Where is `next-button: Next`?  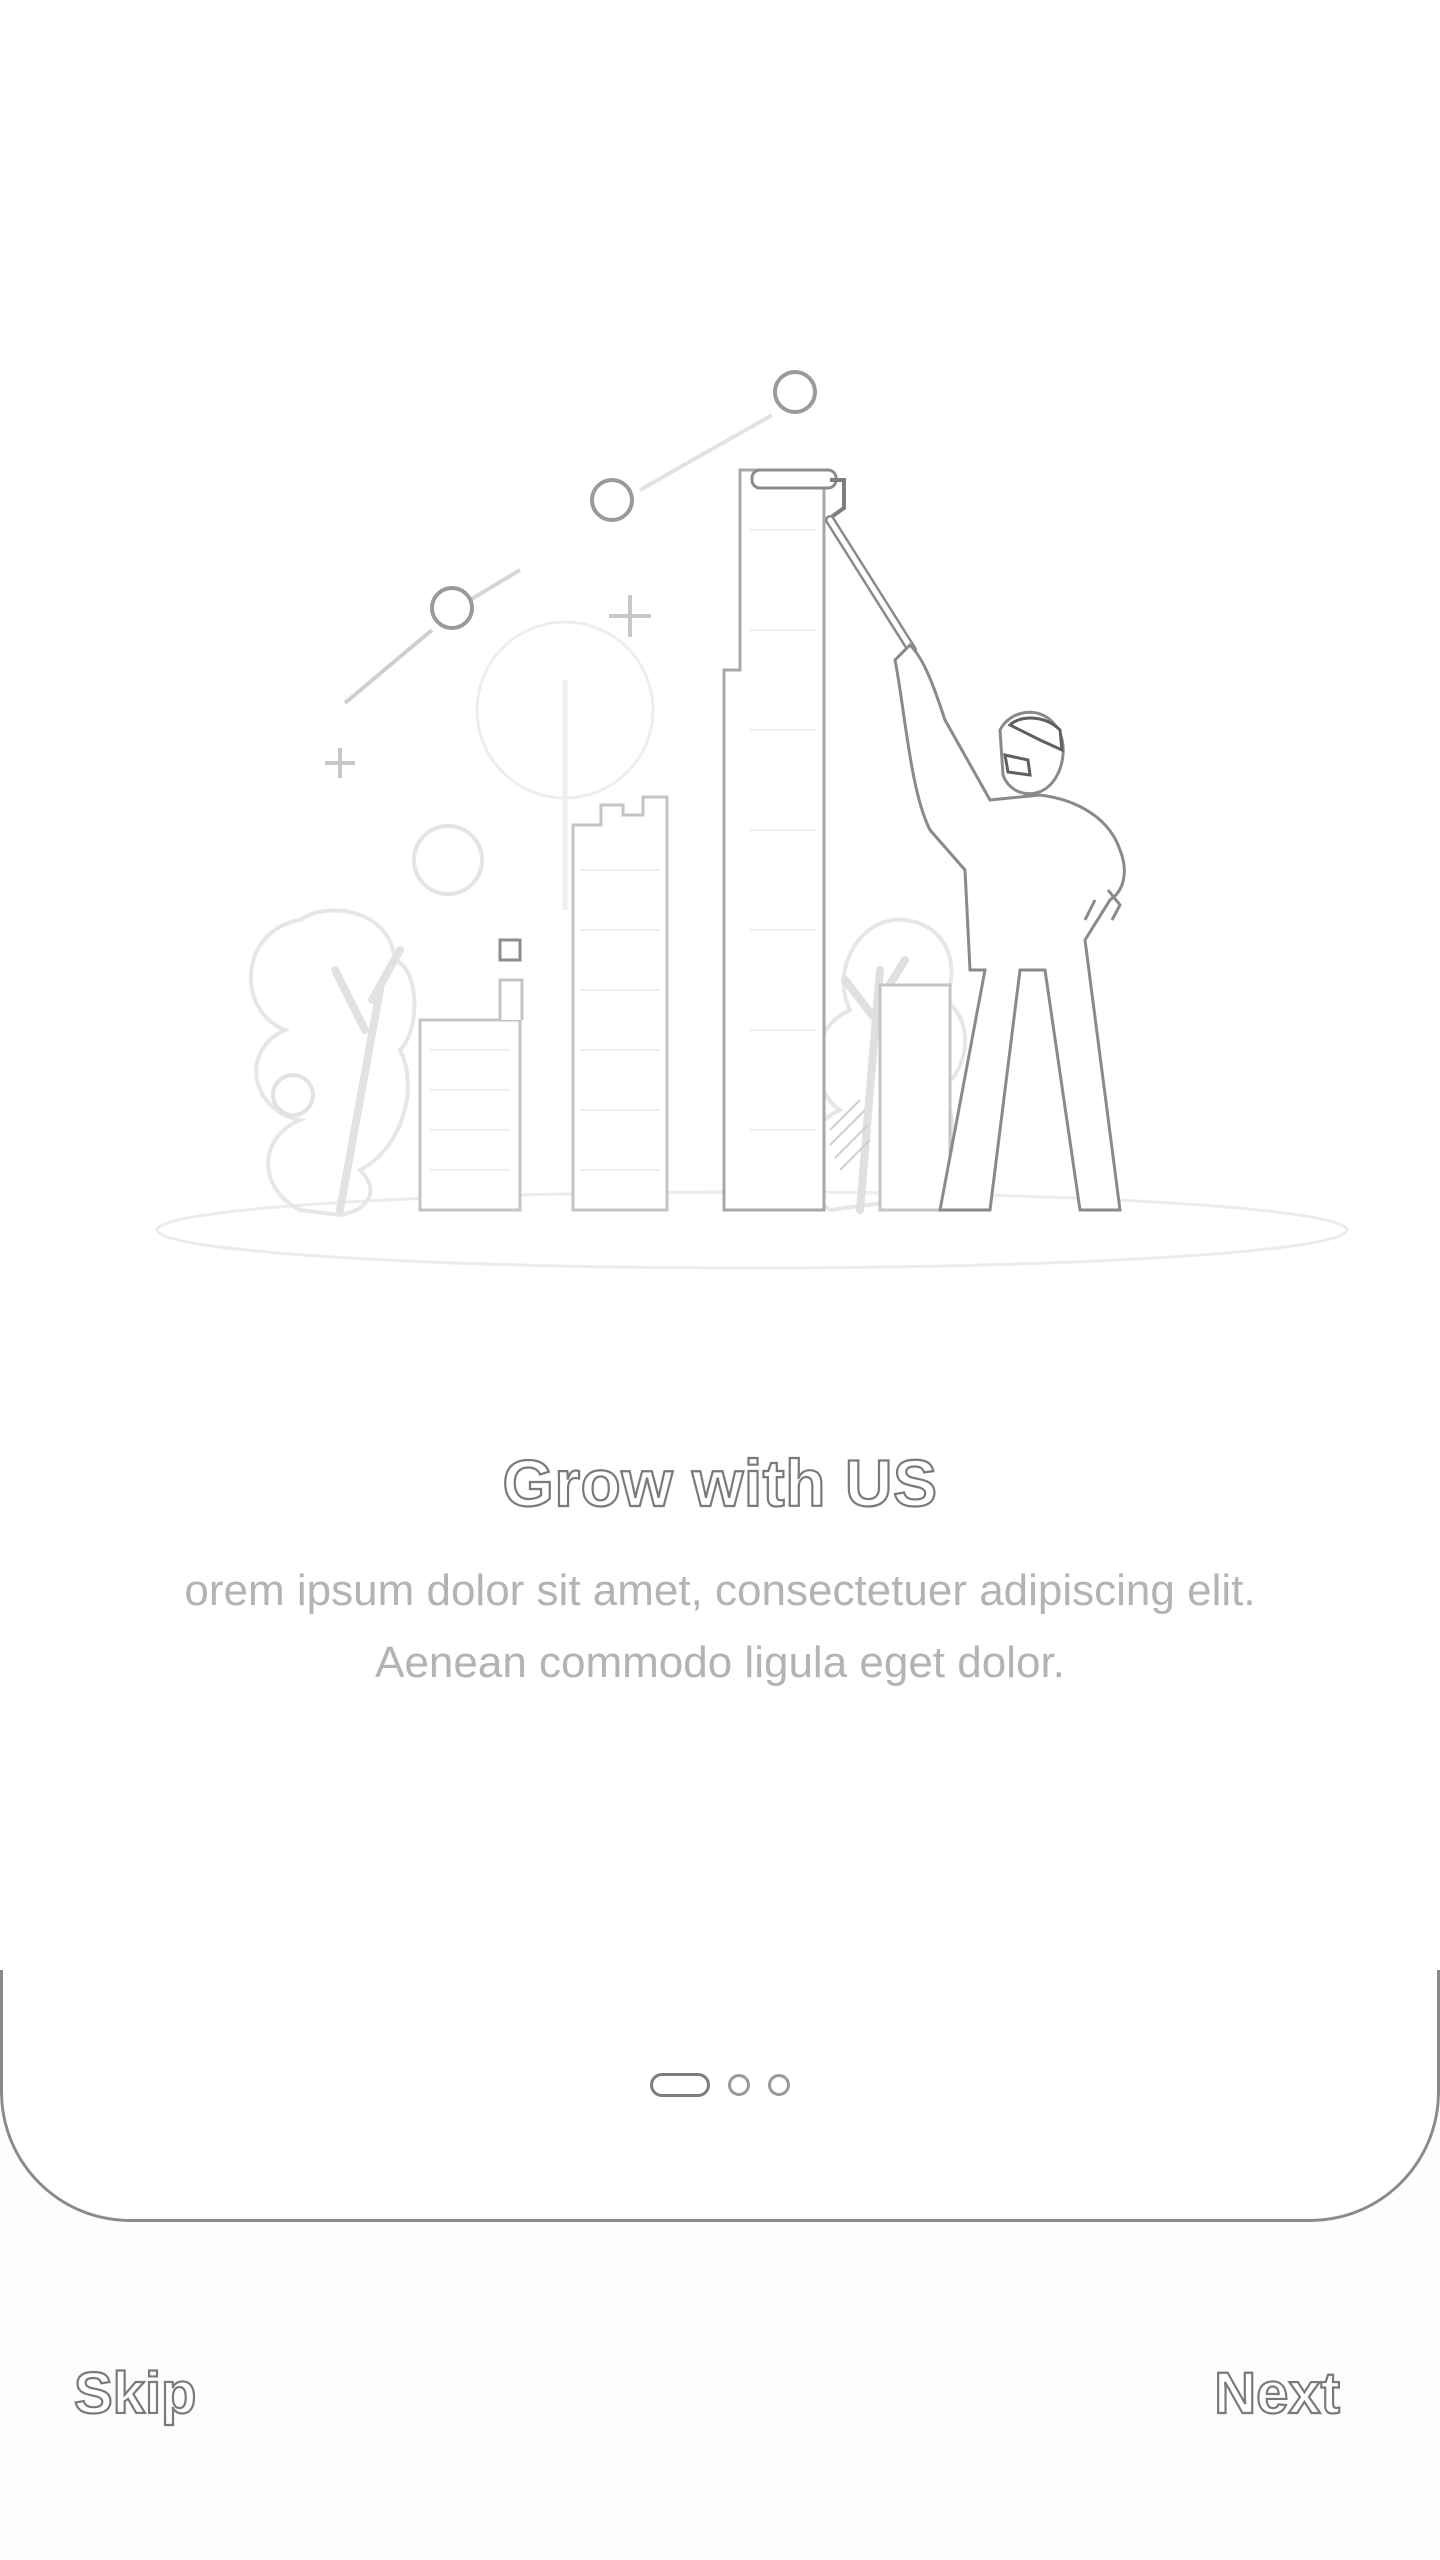 next-button: Next is located at coordinates (1277, 2393).